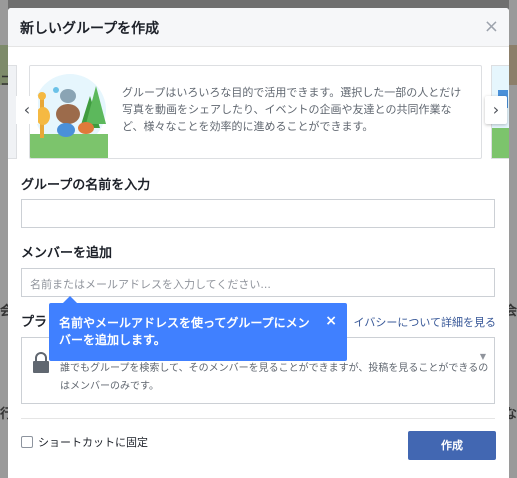  I want to click on tooltip-pointer, so click(70, 299).